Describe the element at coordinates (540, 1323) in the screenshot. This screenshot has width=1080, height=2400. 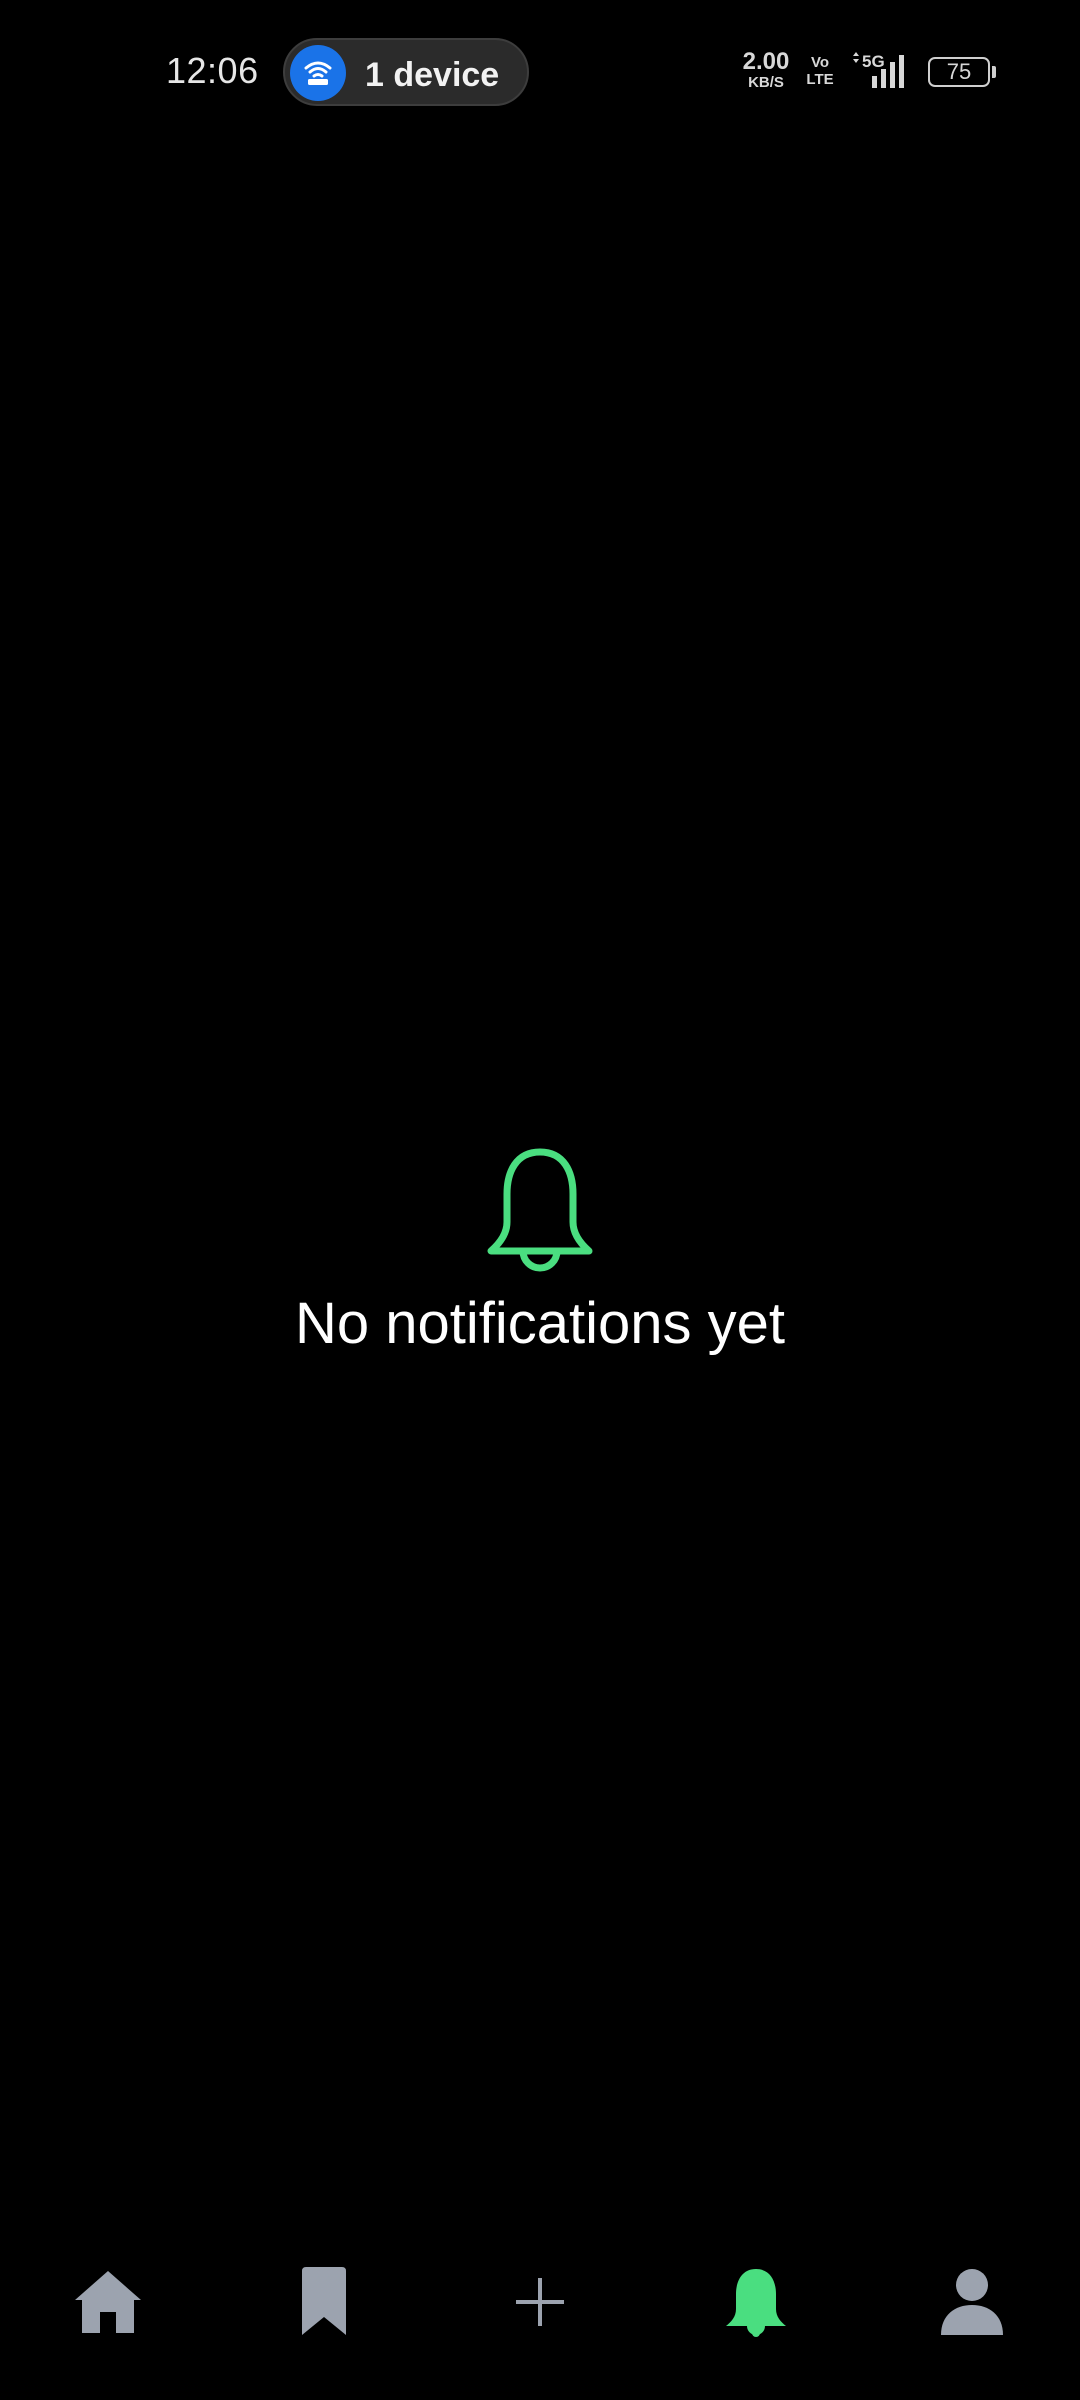
I see `empty-state-message: No notifications yet` at that location.